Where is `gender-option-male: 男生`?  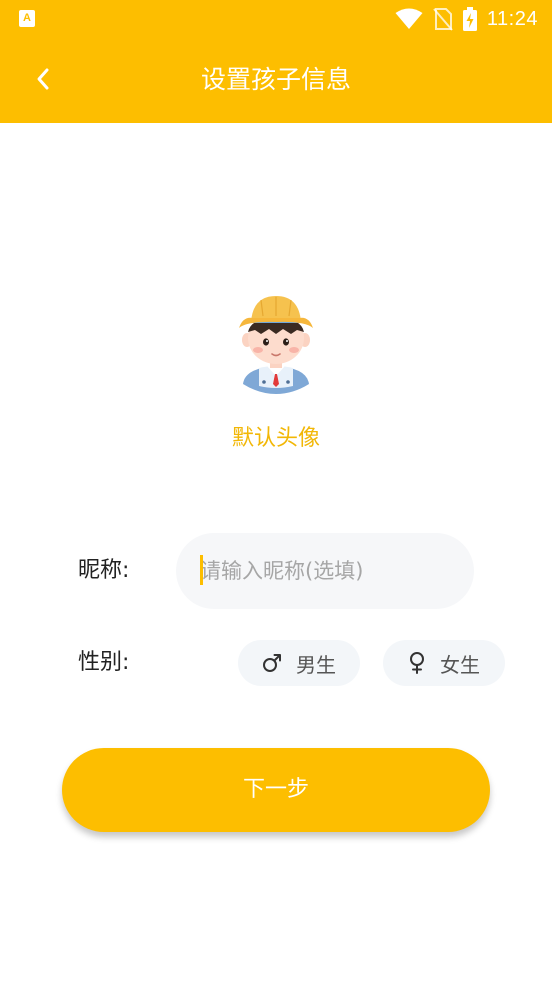 gender-option-male: 男生 is located at coordinates (299, 663).